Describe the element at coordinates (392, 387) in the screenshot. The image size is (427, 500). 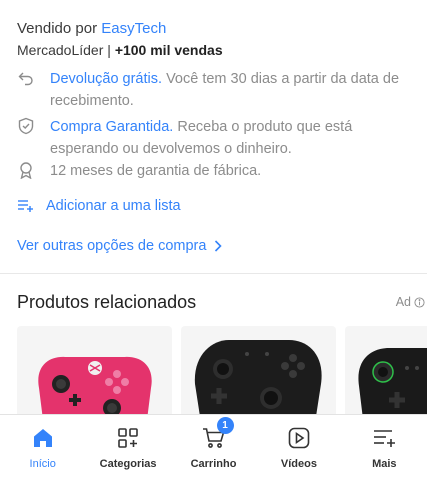
I see `green-controller-image` at that location.